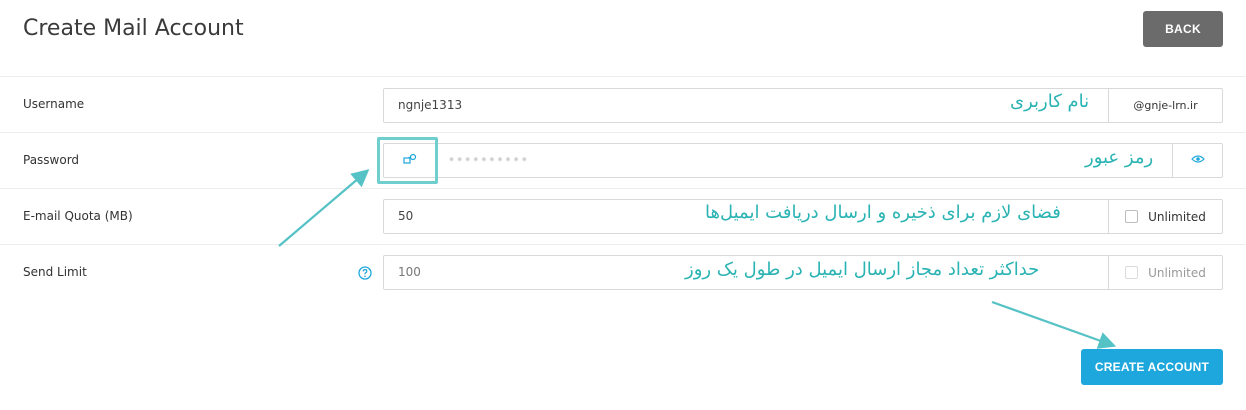 This screenshot has width=1246, height=410. I want to click on quota-unlimited-toggle: Unlimited, so click(1165, 216).